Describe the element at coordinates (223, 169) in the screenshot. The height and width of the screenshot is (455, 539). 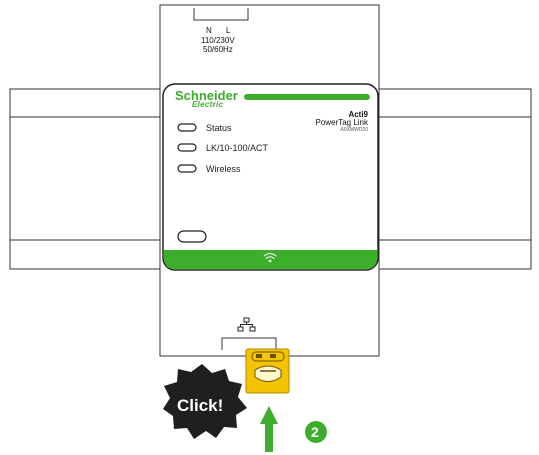
I see `wireless-label: Wireless` at that location.